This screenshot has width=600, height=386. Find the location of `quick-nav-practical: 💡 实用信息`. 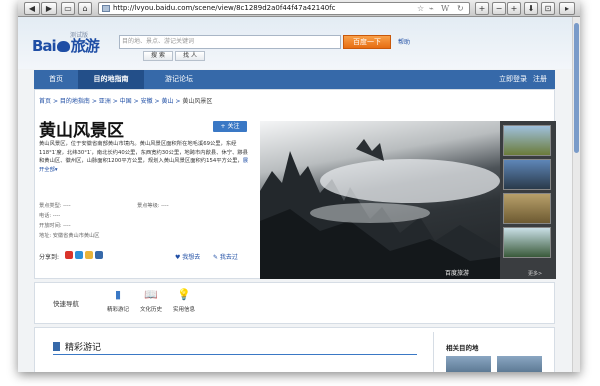

quick-nav-practical: 💡 实用信息 is located at coordinates (184, 301).